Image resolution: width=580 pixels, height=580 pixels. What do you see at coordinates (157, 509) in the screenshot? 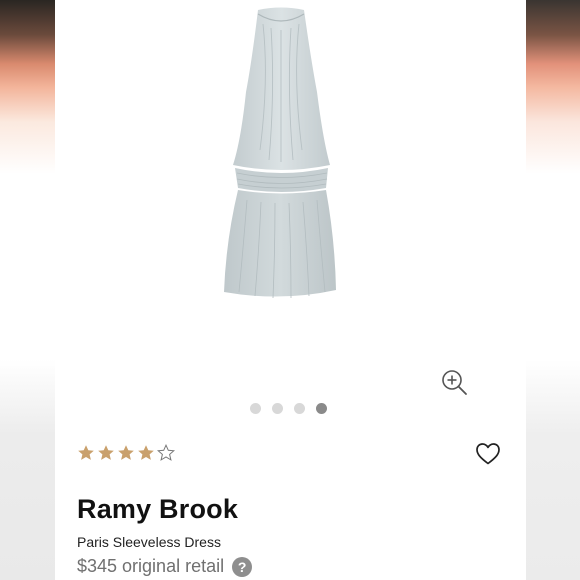
I see `brand-name: Ramy Brook` at bounding box center [157, 509].